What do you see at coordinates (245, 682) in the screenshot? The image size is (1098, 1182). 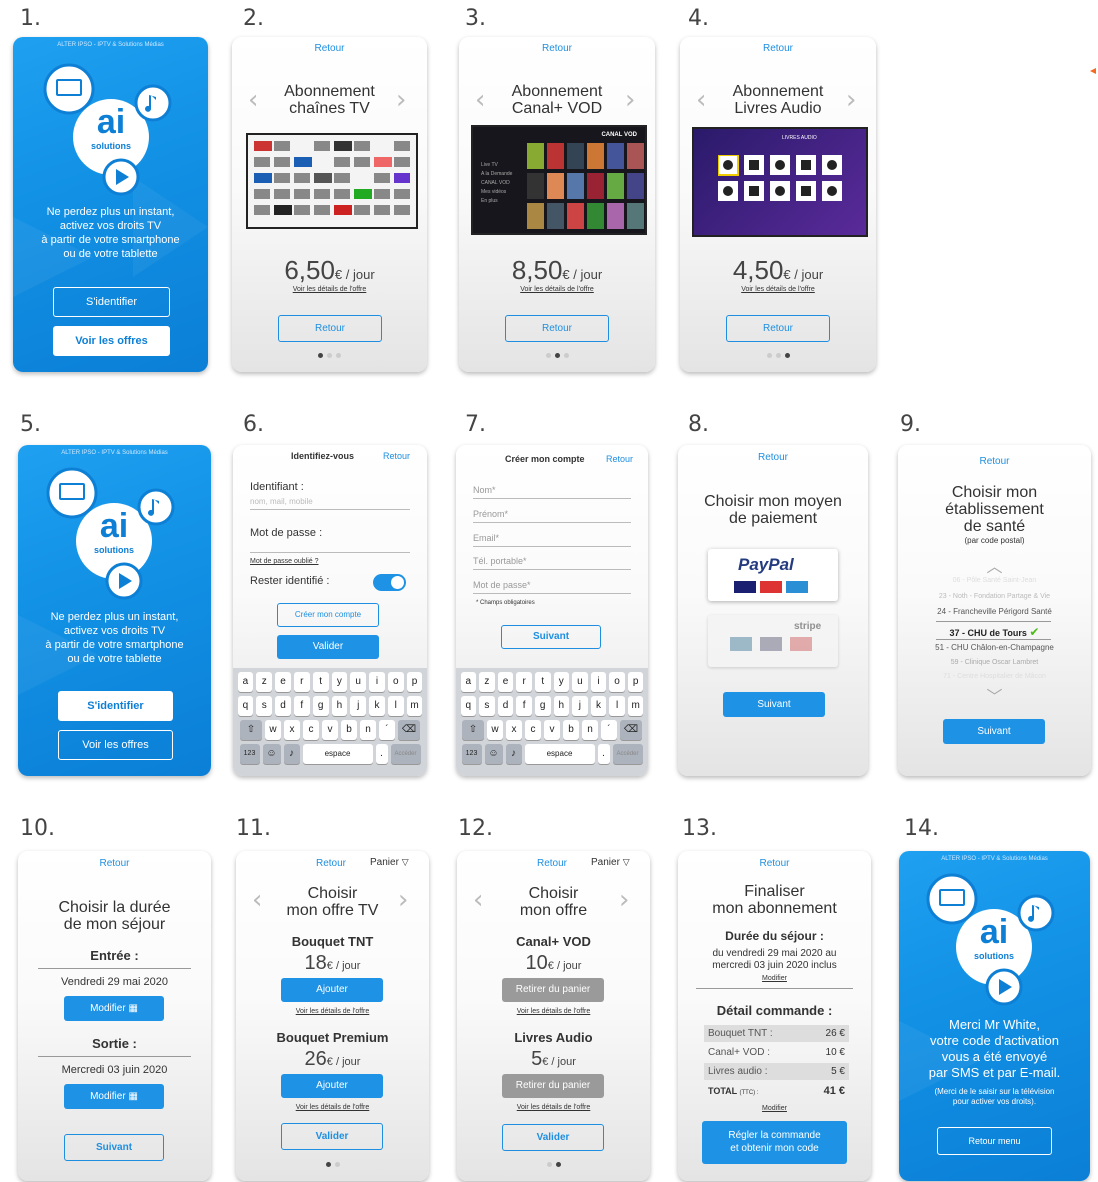 I see `key: a` at bounding box center [245, 682].